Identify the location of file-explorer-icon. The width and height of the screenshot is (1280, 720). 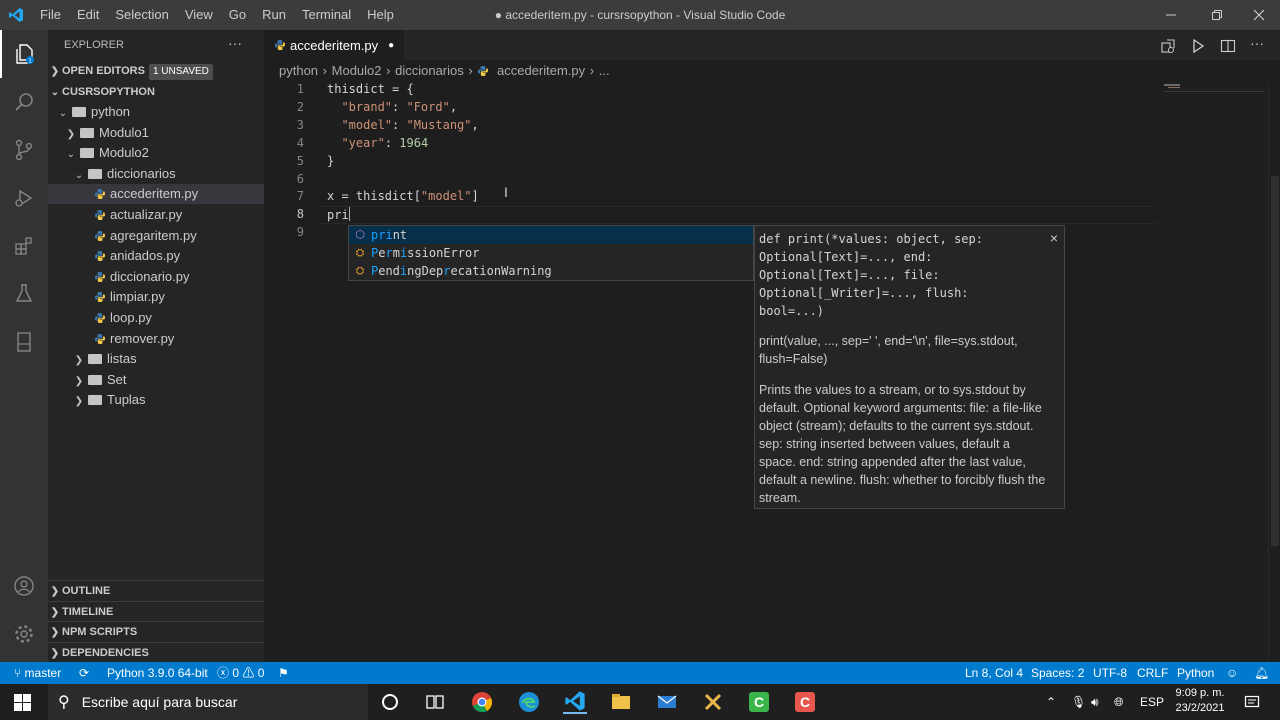
(621, 702).